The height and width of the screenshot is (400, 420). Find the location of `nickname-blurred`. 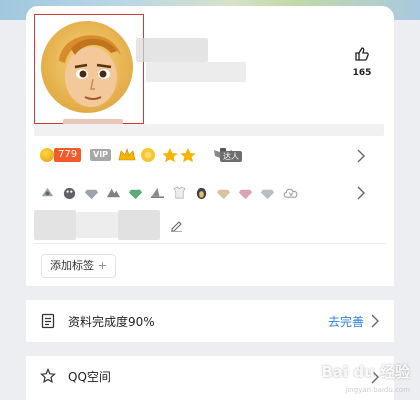

nickname-blurred is located at coordinates (172, 50).